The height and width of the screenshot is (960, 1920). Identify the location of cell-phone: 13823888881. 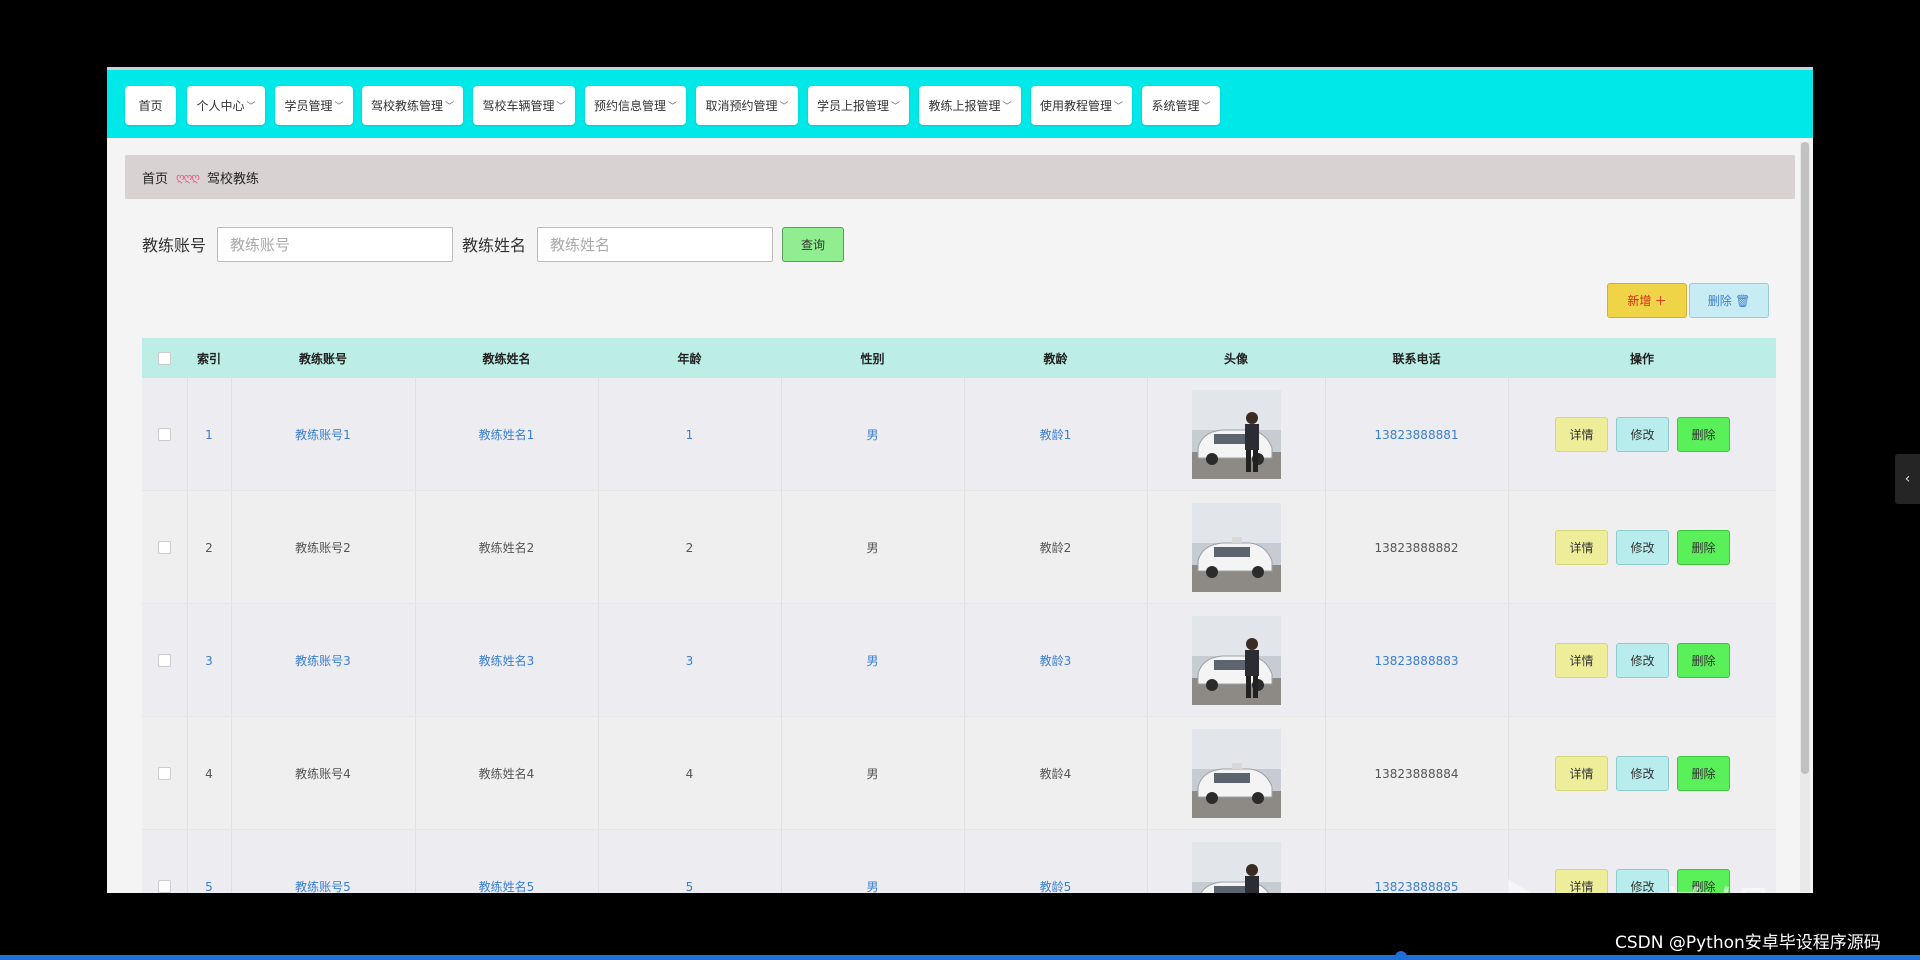
(1416, 434).